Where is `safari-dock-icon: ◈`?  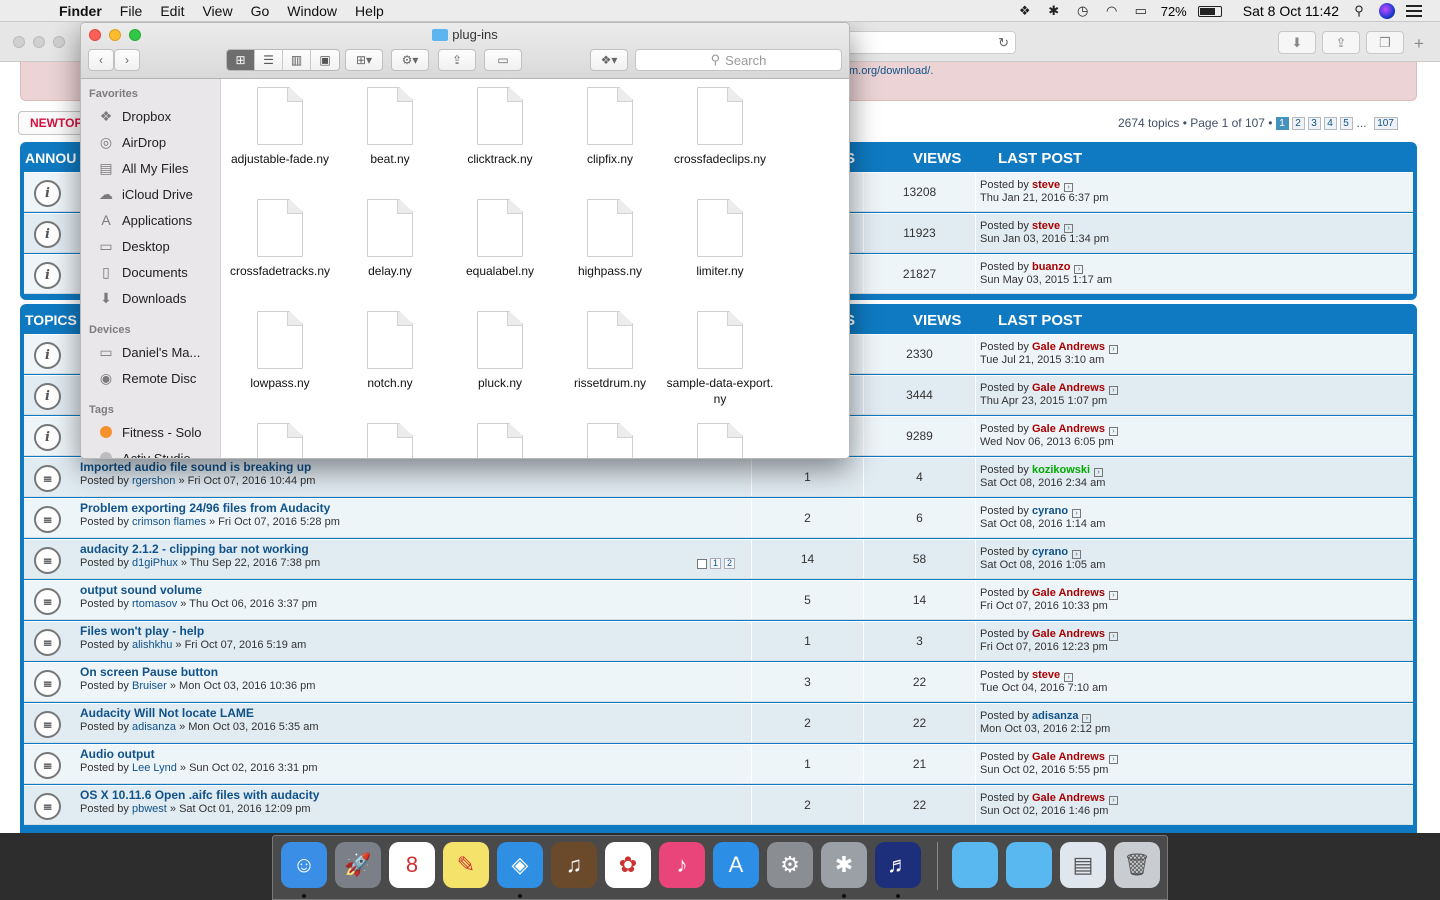 safari-dock-icon: ◈ is located at coordinates (520, 865).